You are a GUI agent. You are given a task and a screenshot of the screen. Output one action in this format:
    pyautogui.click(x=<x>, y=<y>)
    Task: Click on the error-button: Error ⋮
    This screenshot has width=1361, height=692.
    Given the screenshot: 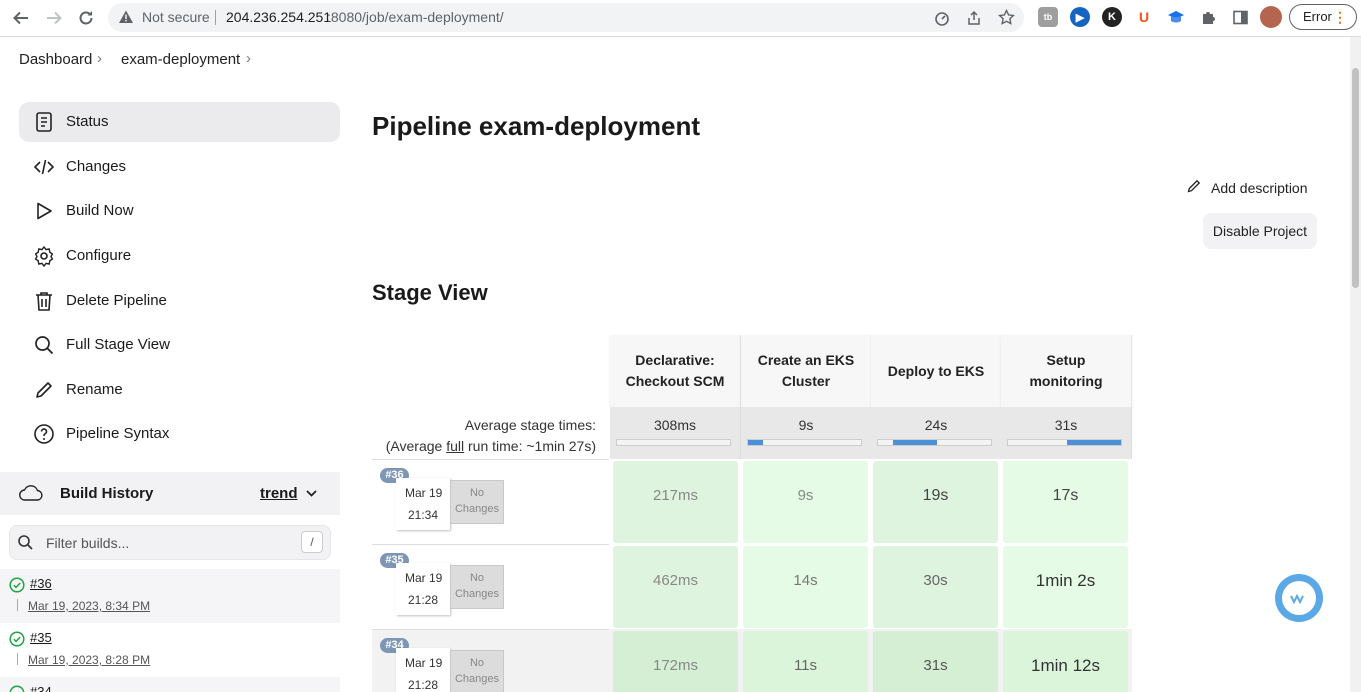 What is the action you would take?
    pyautogui.click(x=1323, y=17)
    